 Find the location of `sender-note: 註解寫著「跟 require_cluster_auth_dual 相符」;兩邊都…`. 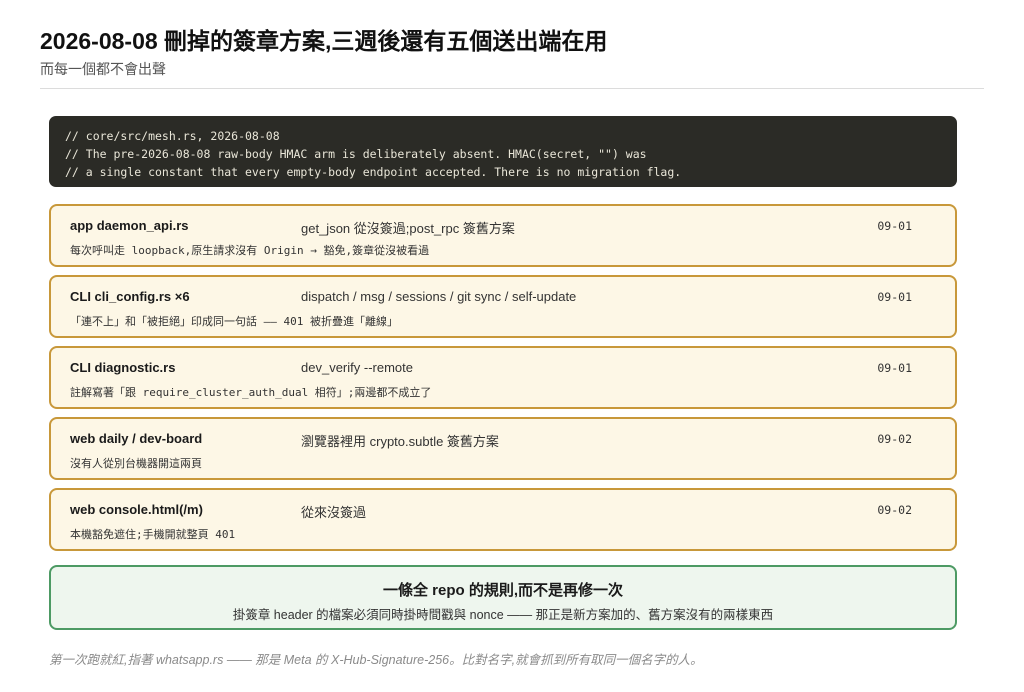

sender-note: 註解寫著「跟 require_cluster_auth_dual 相符」;兩邊都… is located at coordinates (251, 392).